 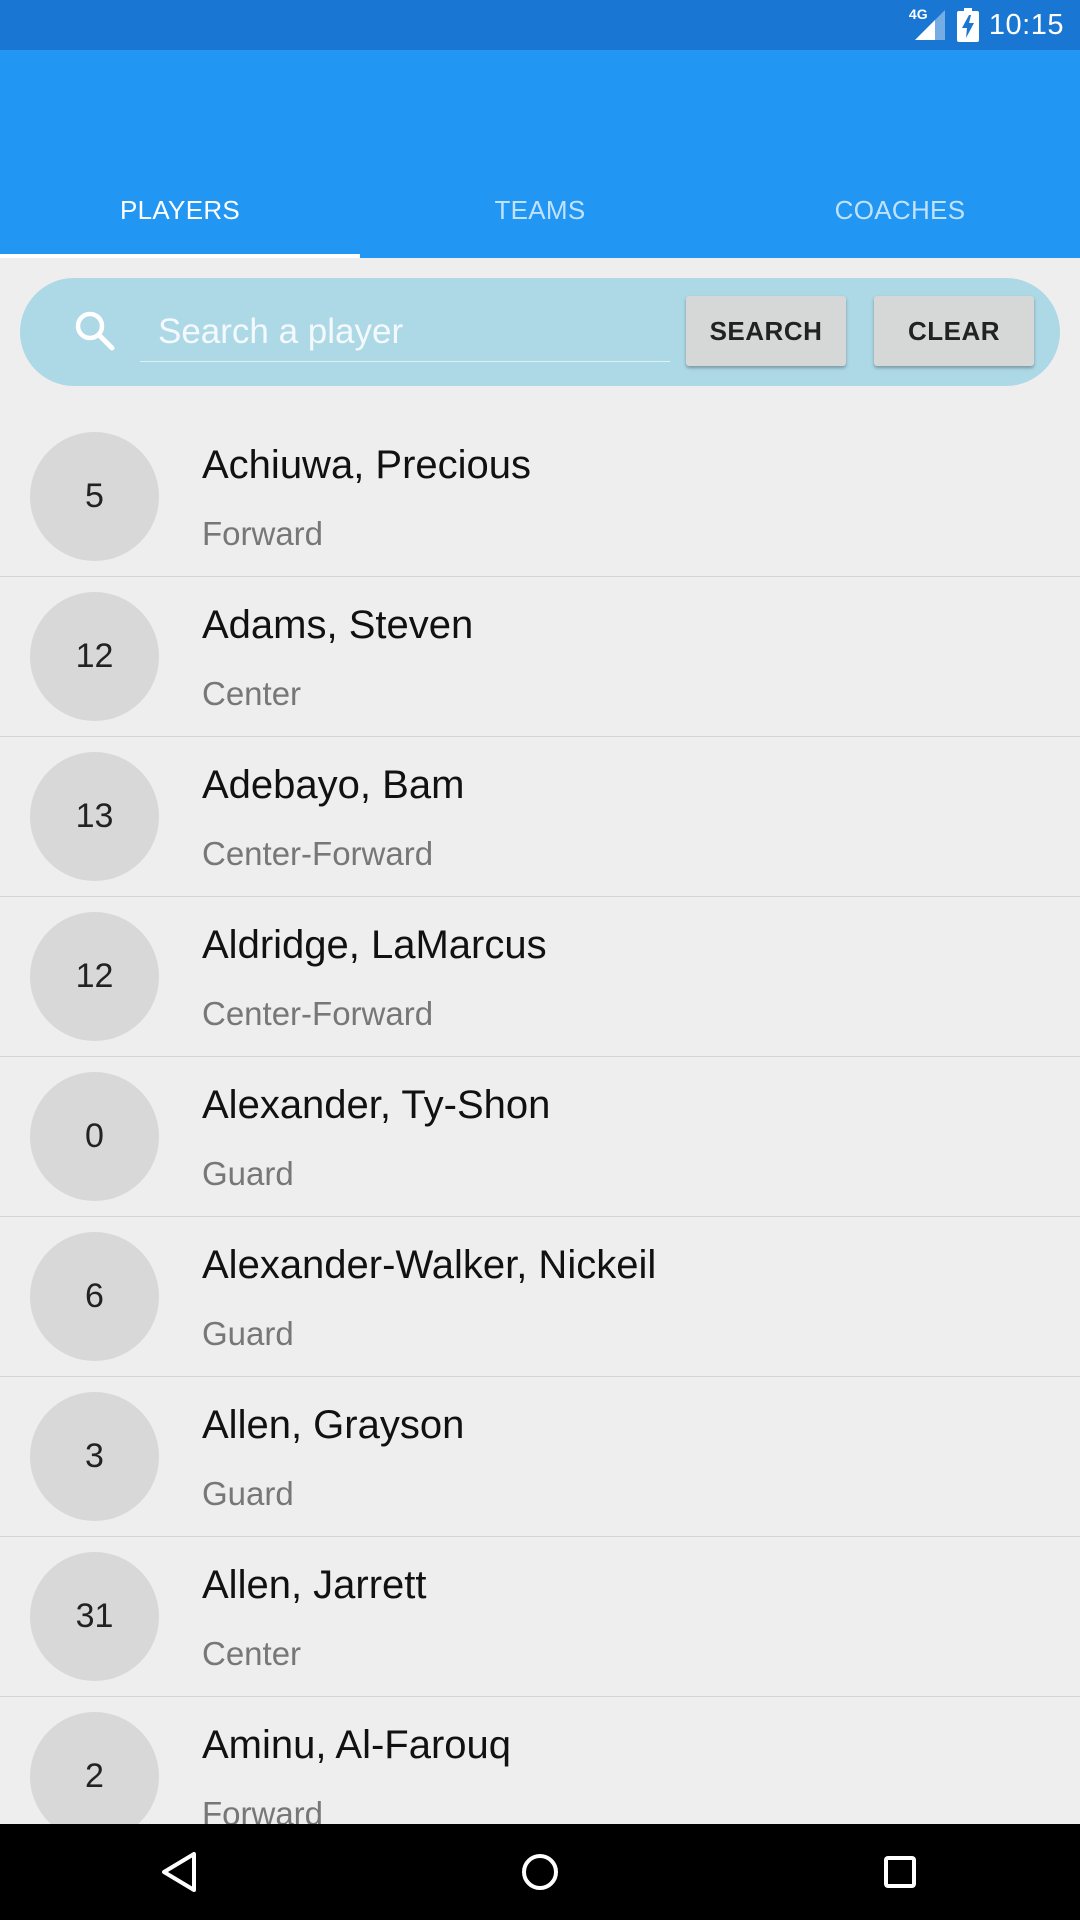 What do you see at coordinates (95, 331) in the screenshot?
I see `search-icon` at bounding box center [95, 331].